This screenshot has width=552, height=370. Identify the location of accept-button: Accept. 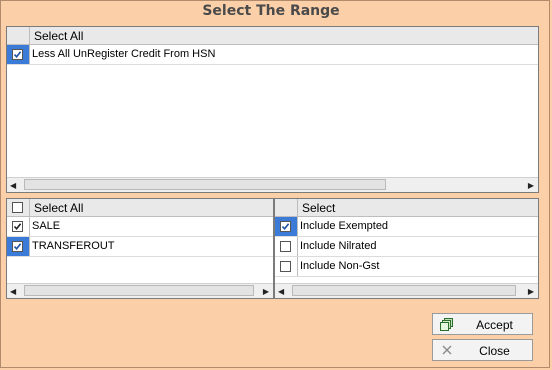
(482, 324).